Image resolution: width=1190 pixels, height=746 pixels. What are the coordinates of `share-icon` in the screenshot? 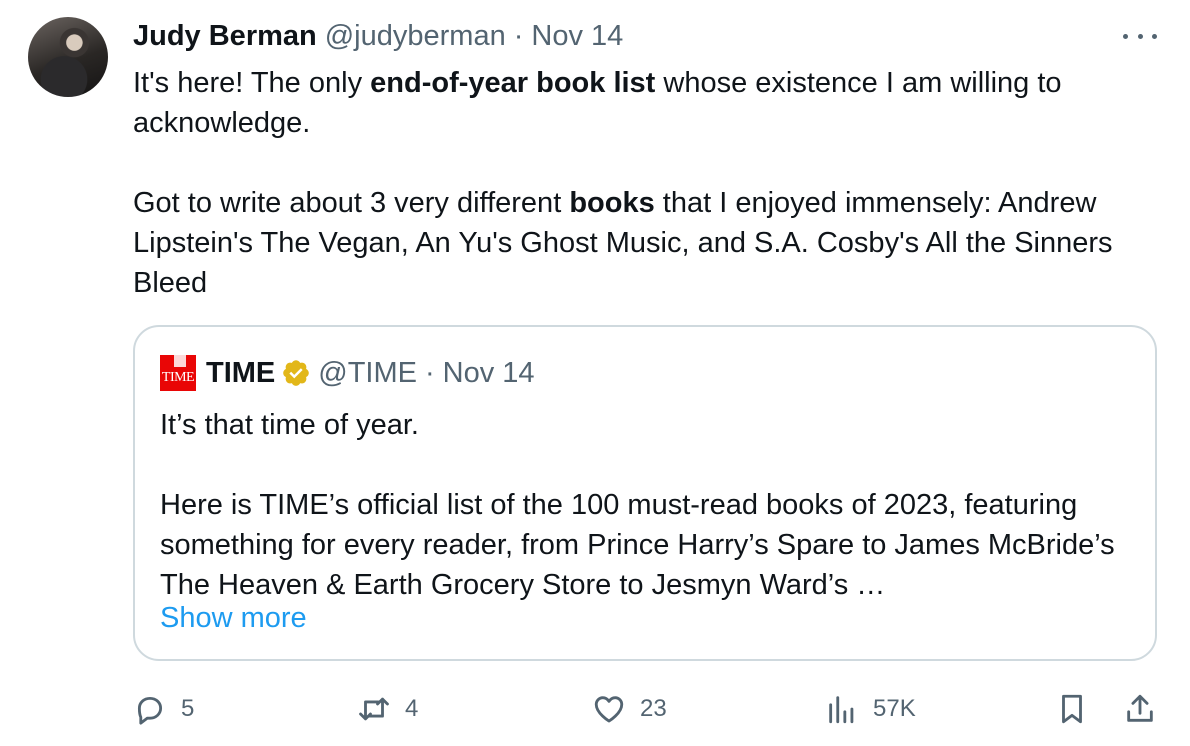 It's located at (1140, 708).